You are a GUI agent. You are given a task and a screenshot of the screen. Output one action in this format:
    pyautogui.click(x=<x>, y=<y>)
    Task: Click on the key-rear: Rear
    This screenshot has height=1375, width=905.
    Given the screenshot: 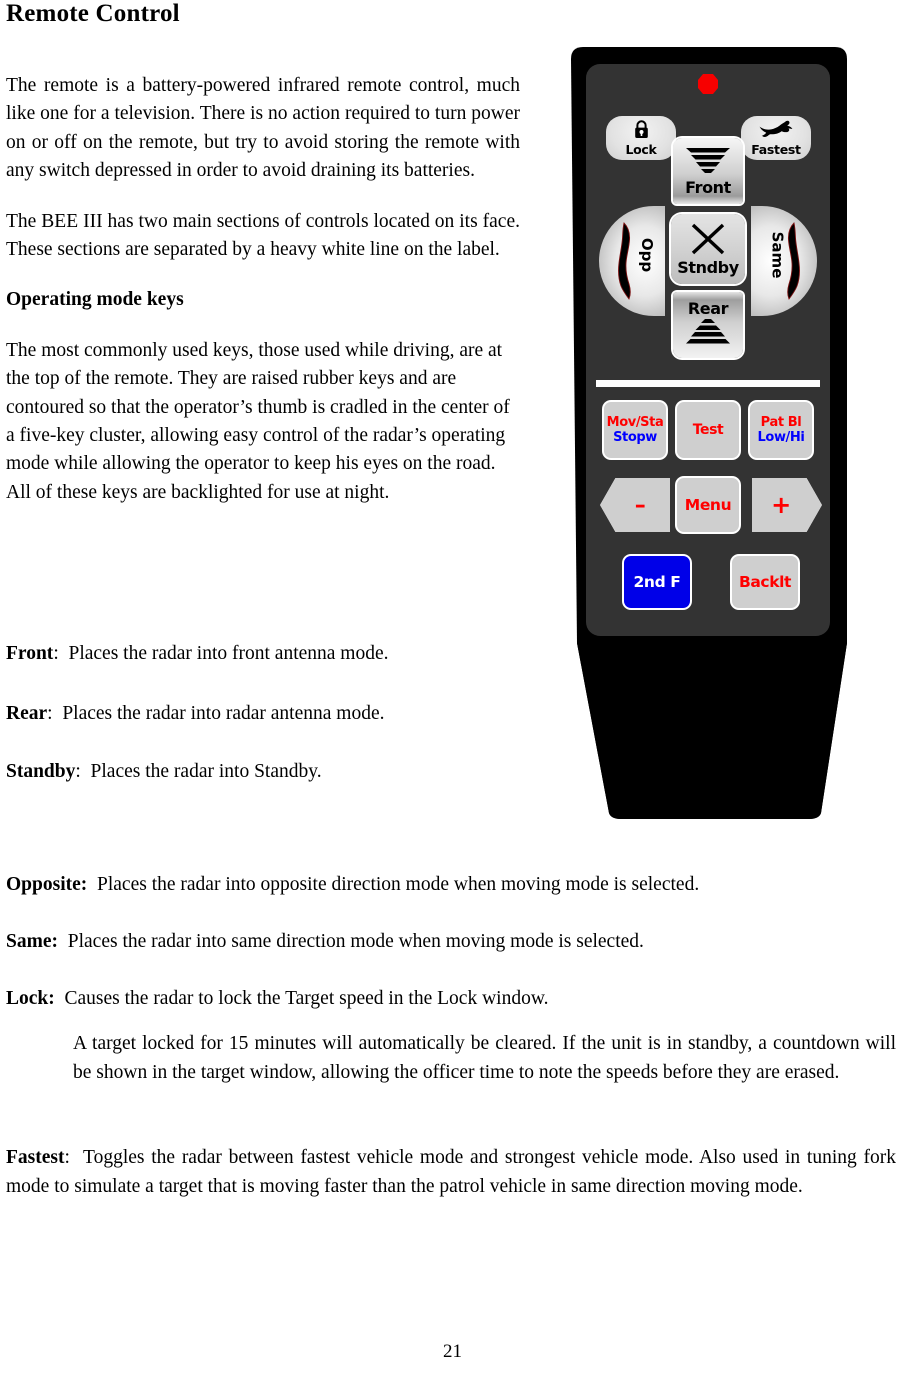 What is the action you would take?
    pyautogui.click(x=708, y=325)
    